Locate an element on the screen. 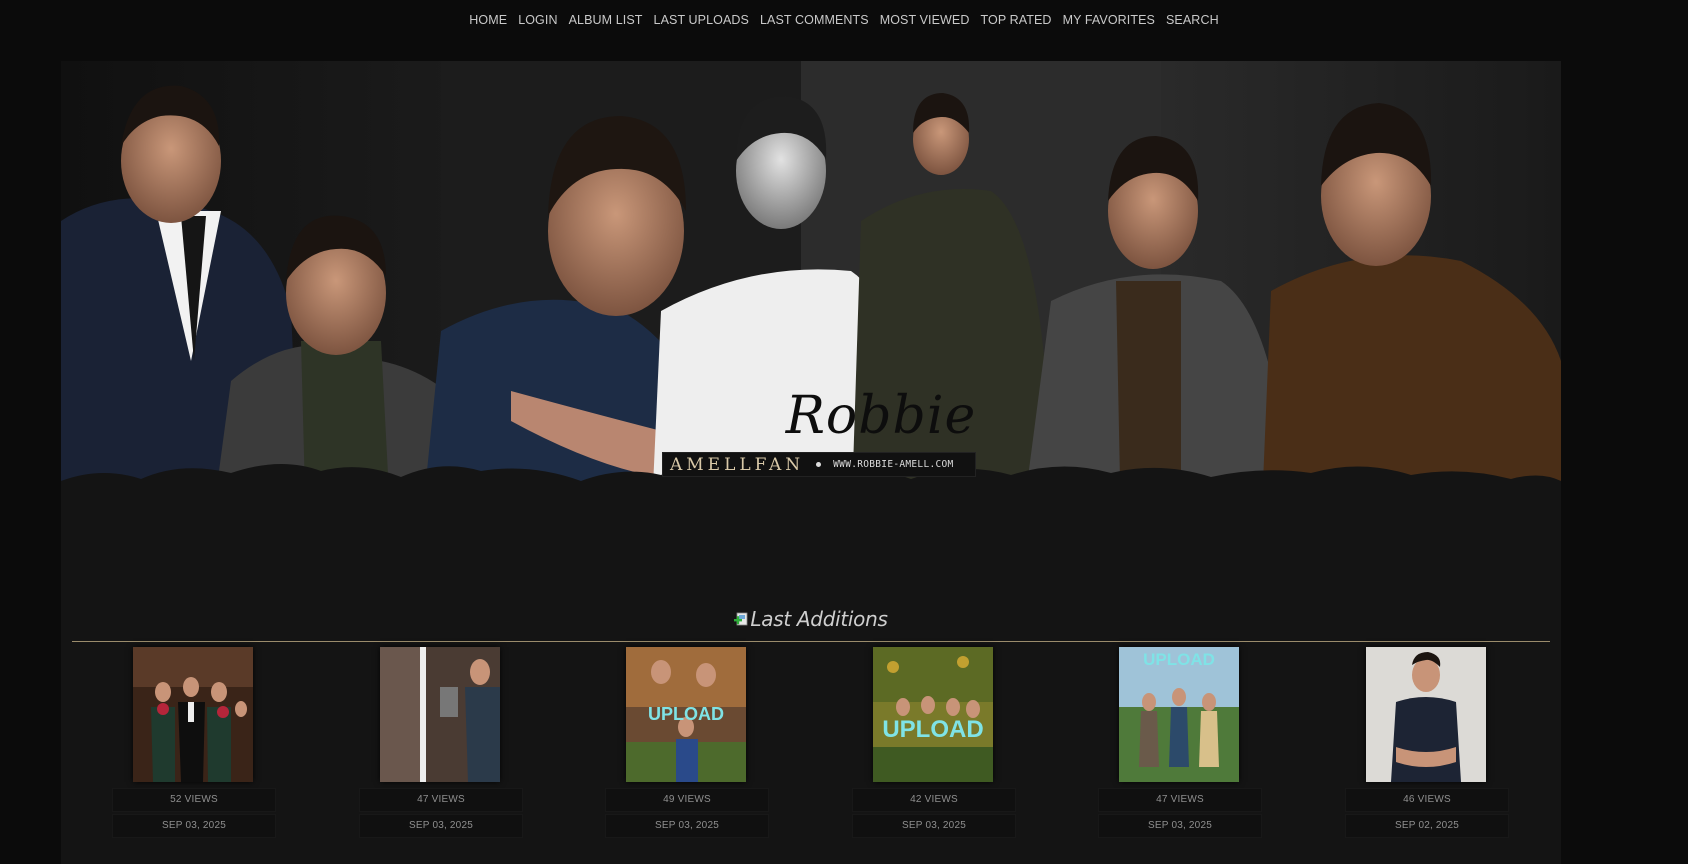  nav-last-comments: LAST COMMENTS is located at coordinates (814, 20).